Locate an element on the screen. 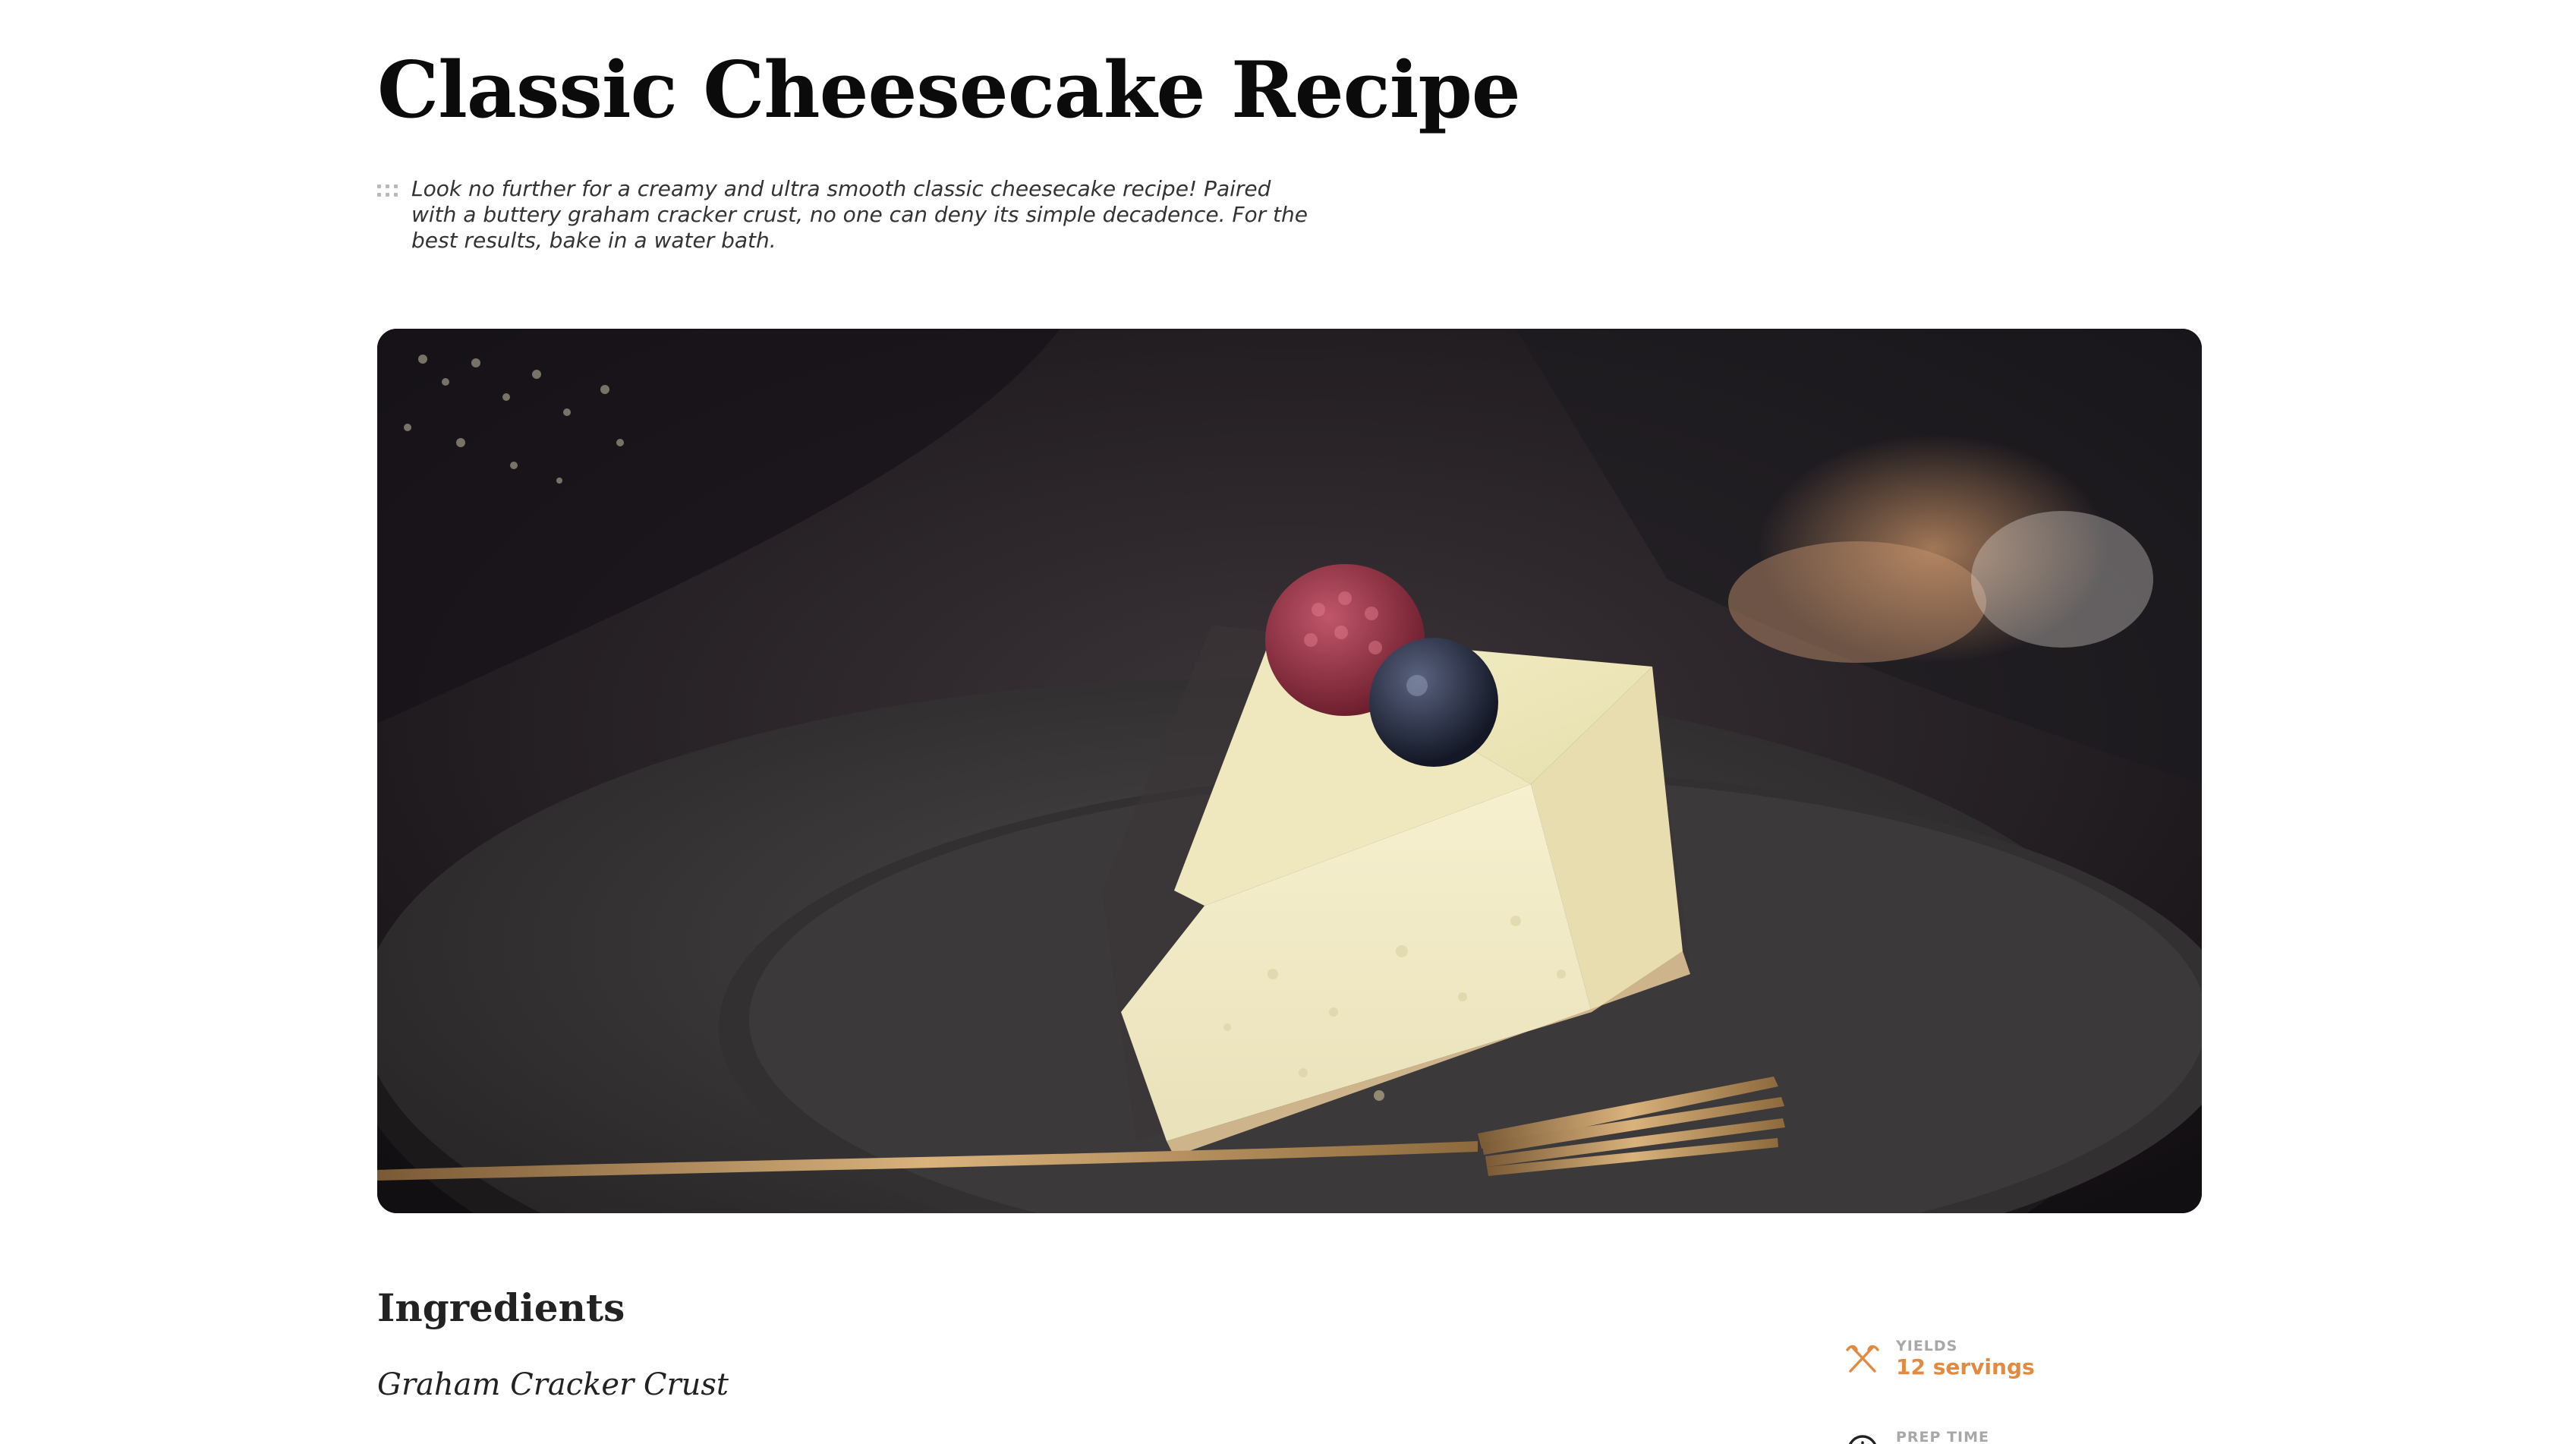 The image size is (2576, 1444). ingredients-section-title: Graham Cracker Crust is located at coordinates (553, 1384).